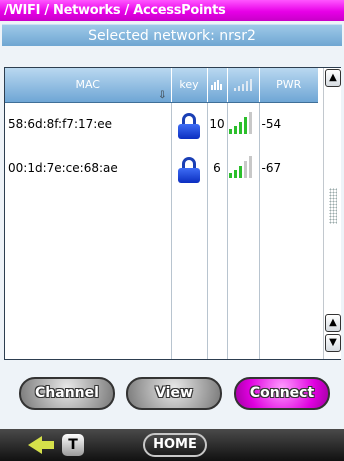  I want to click on column-header-channel, so click(217, 85).